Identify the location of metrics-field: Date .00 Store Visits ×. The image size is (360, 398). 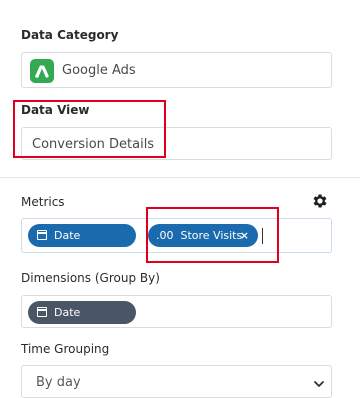
(176, 235).